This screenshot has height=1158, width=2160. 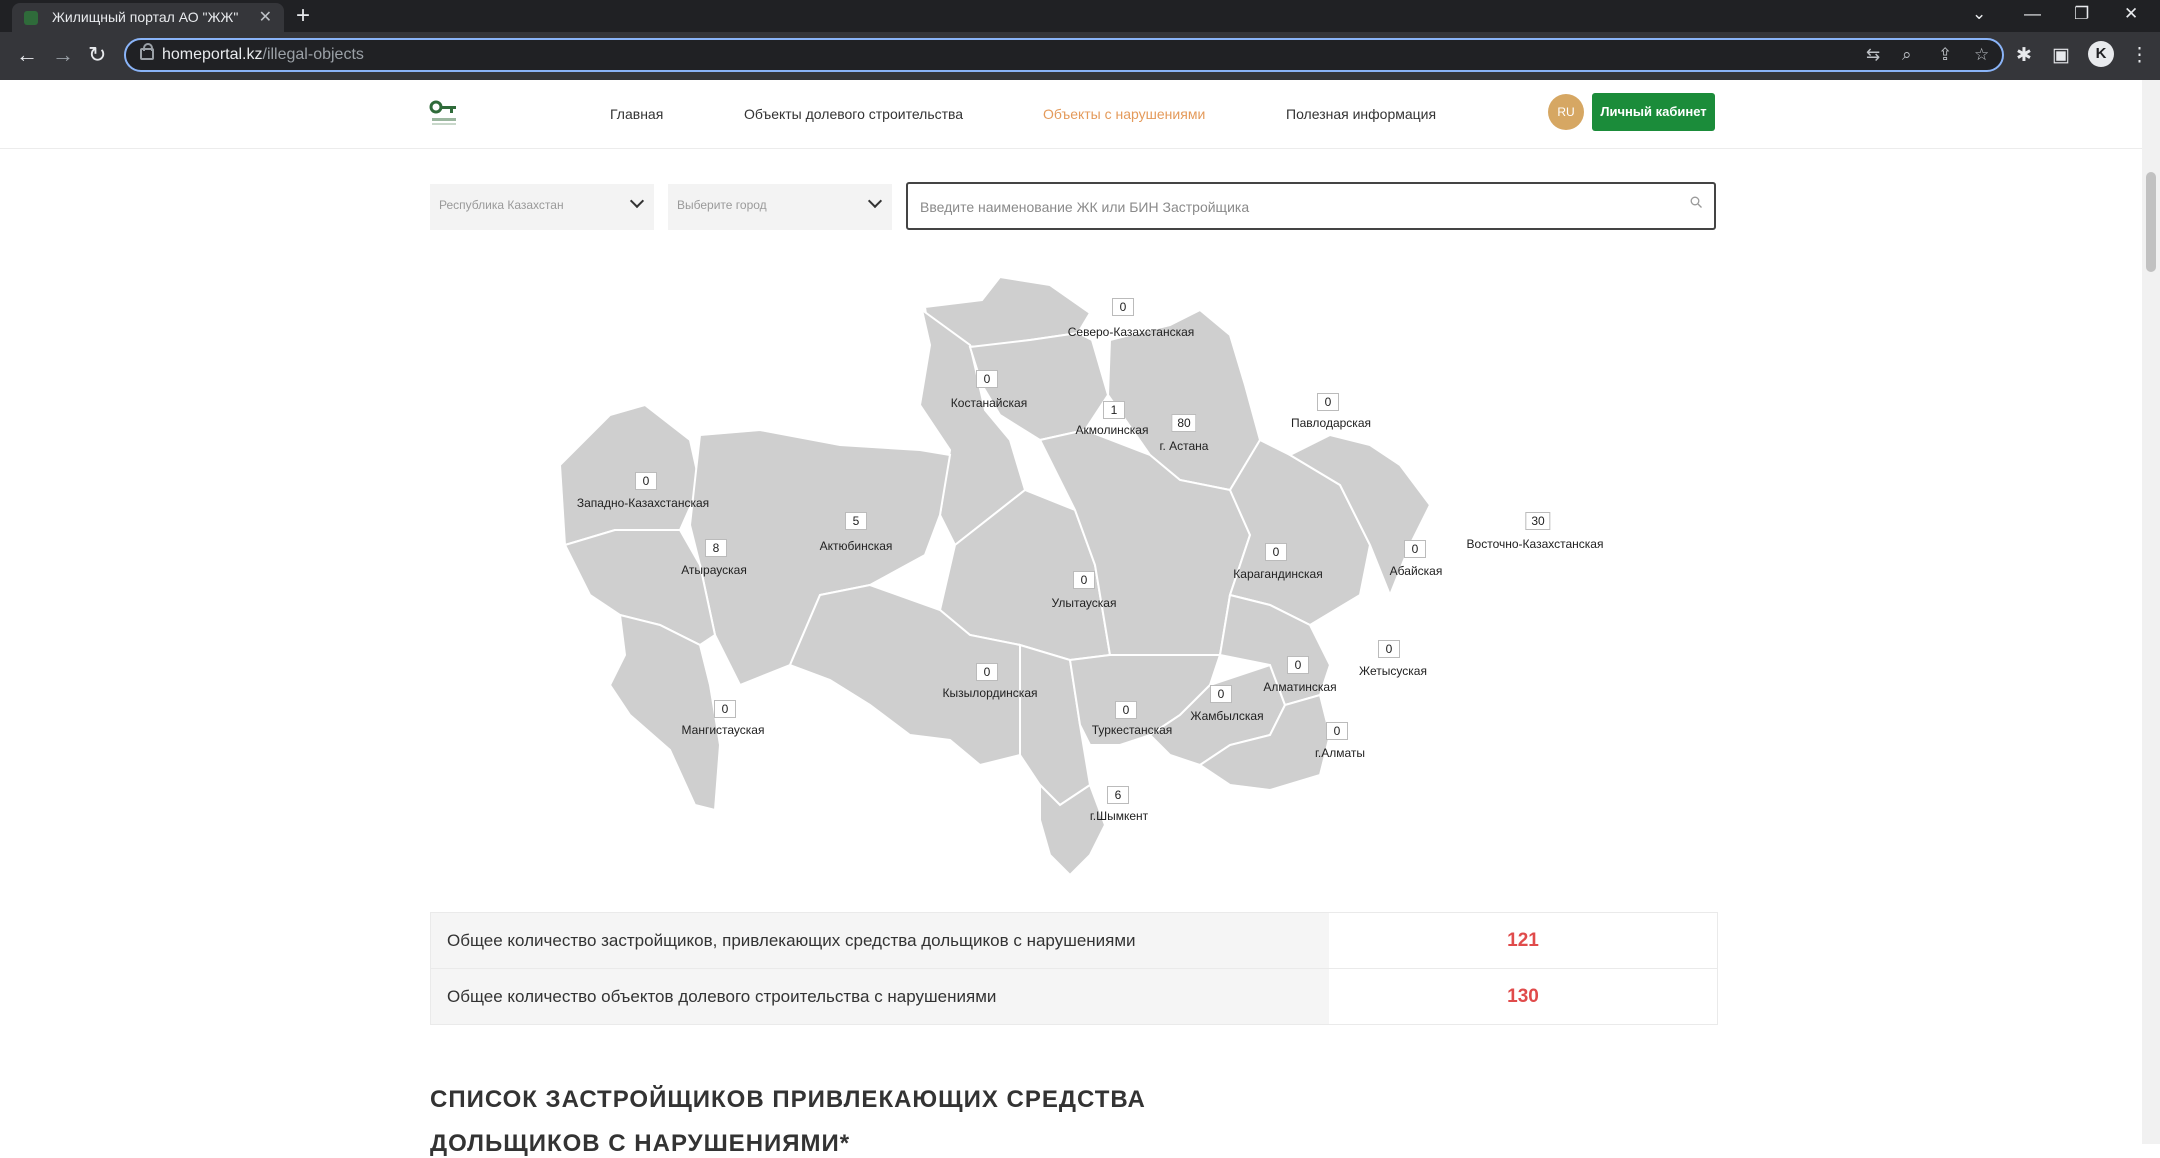 I want to click on profile-avatar: K, so click(x=2101, y=54).